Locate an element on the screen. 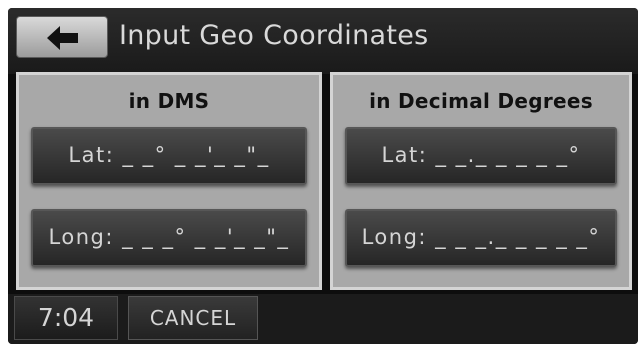  decimal-degrees-heading: in Decimal Degrees is located at coordinates (481, 101).